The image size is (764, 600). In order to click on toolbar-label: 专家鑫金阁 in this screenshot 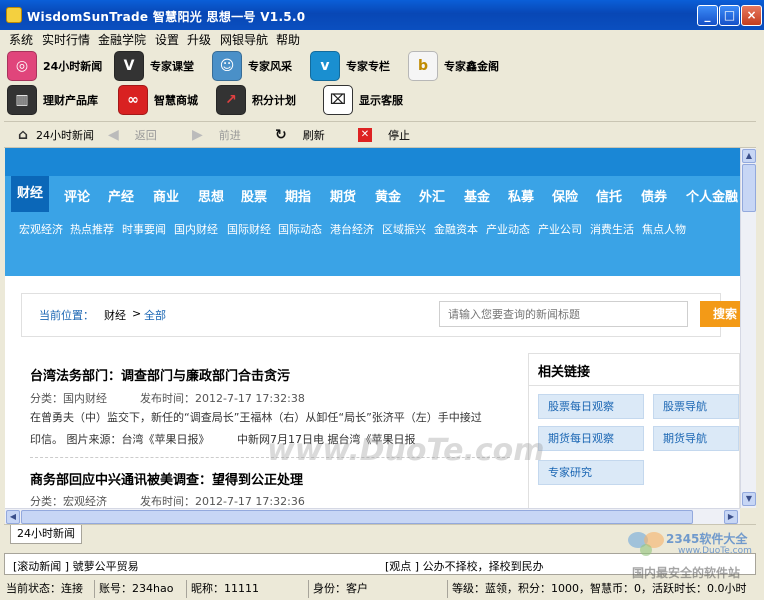, I will do `click(471, 66)`.